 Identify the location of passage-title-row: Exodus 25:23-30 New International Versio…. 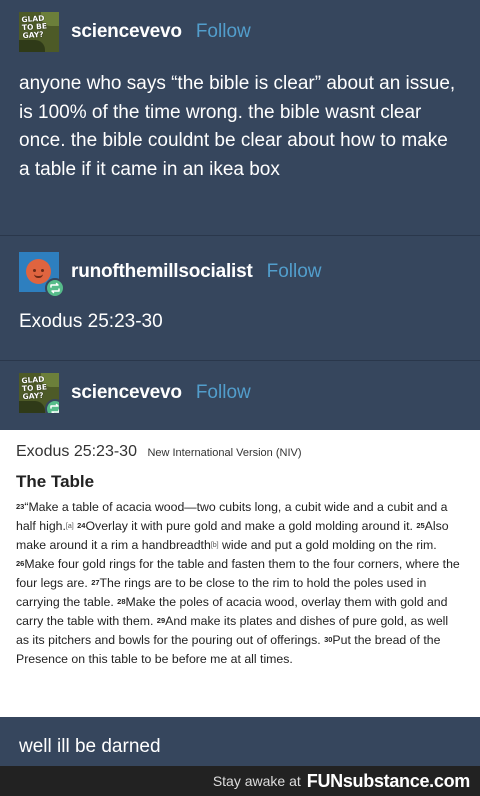
(240, 452).